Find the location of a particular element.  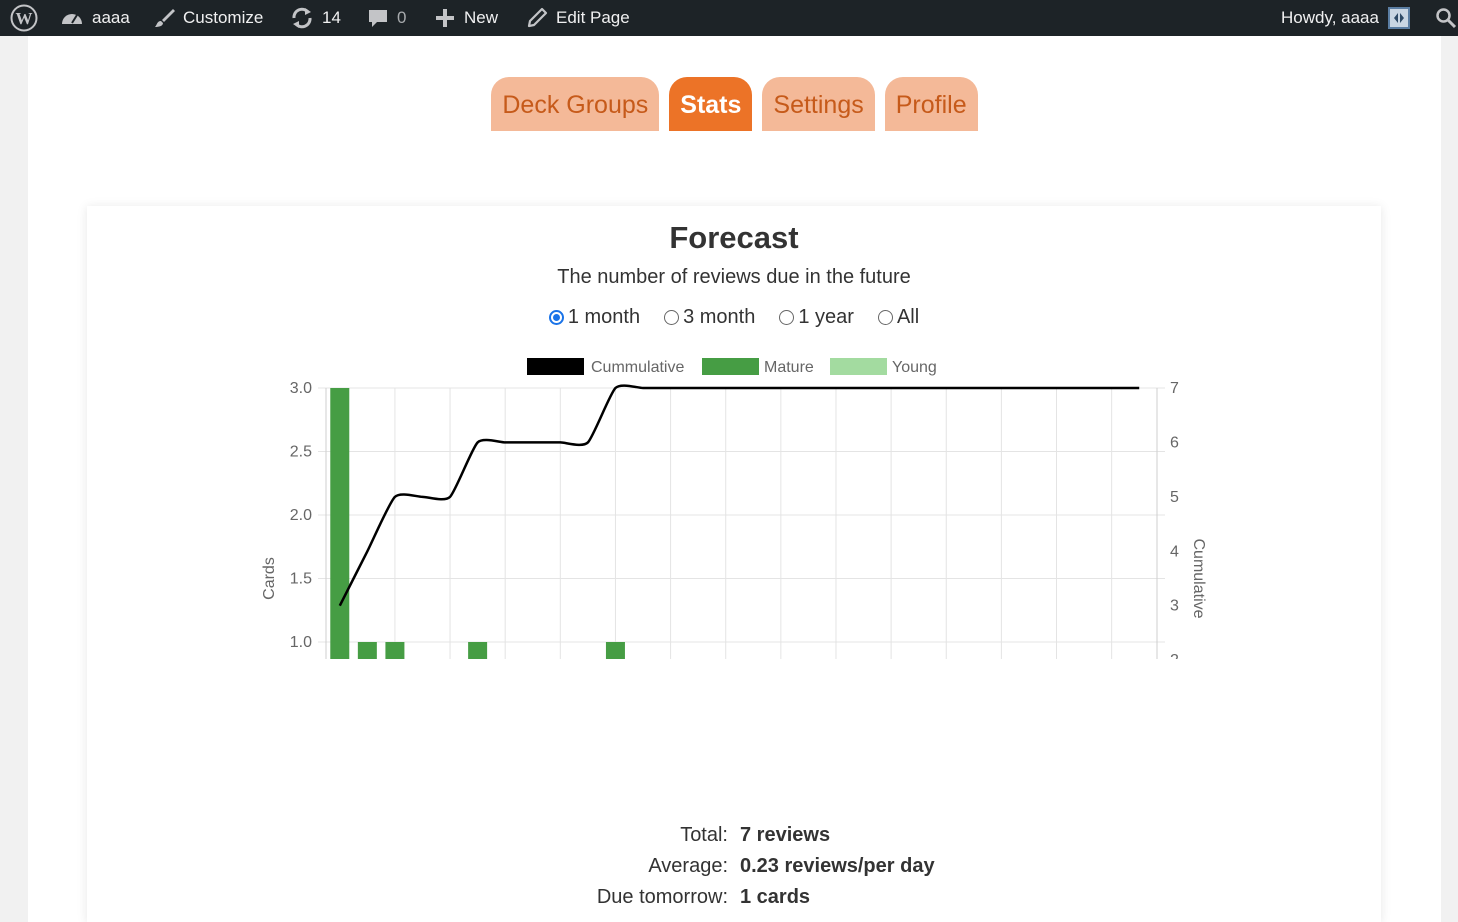

summary-row: Due tomorrow: 1 cards is located at coordinates (734, 901).